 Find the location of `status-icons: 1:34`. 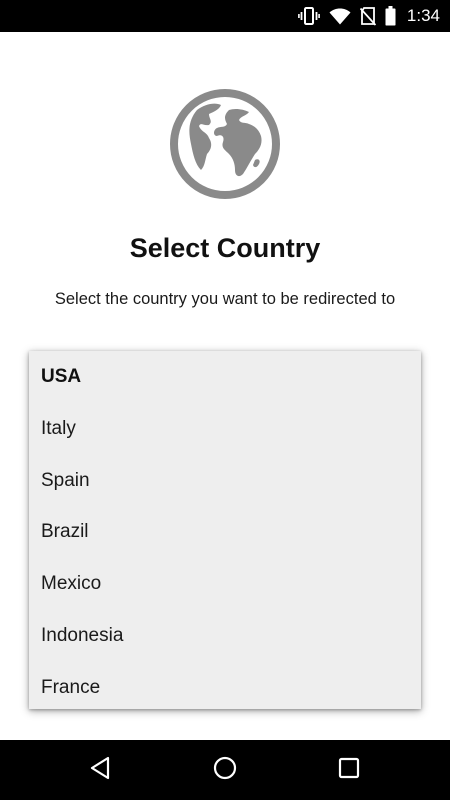

status-icons: 1:34 is located at coordinates (369, 16).